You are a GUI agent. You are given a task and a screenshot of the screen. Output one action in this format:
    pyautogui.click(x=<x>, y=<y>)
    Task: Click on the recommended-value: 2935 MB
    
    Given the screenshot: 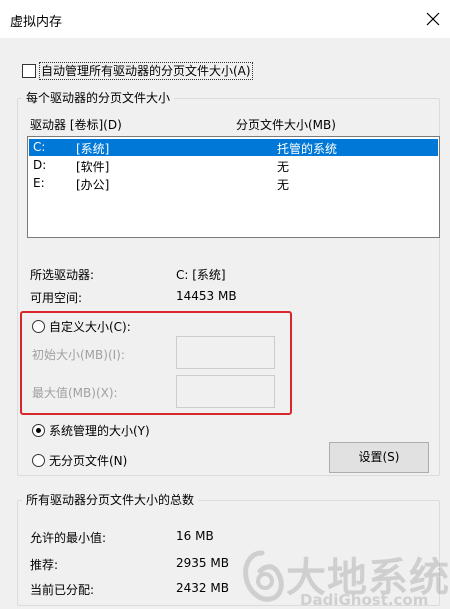 What is the action you would take?
    pyautogui.click(x=202, y=563)
    